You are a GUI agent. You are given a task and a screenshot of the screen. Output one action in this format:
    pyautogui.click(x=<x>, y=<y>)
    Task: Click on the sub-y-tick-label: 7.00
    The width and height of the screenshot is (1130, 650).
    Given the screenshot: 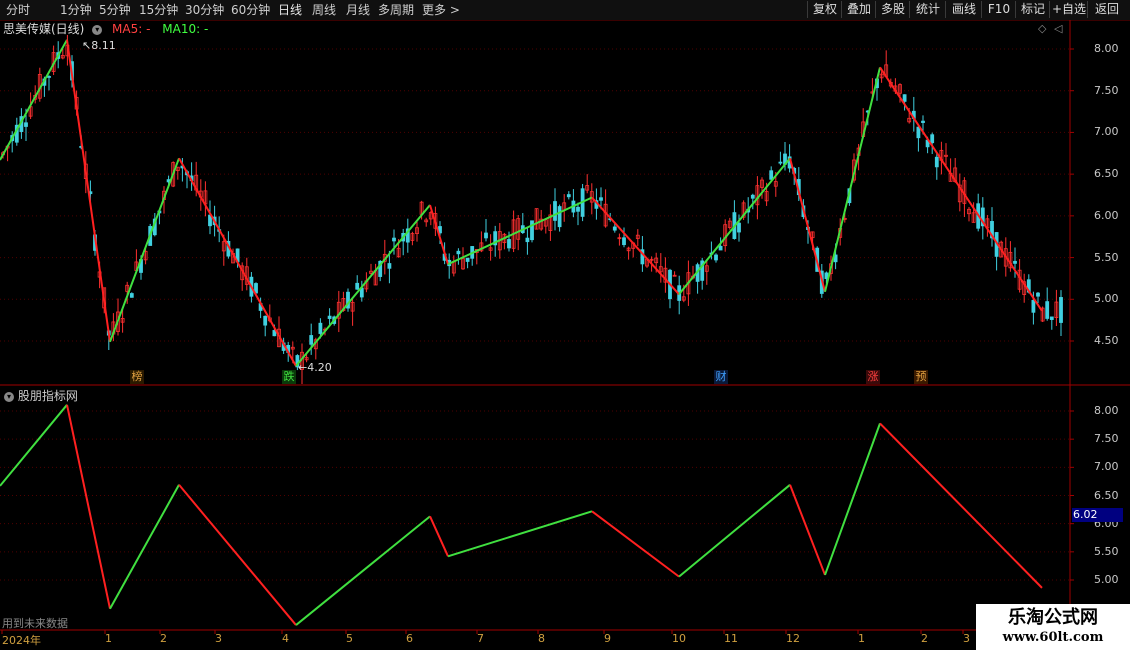 What is the action you would take?
    pyautogui.click(x=1106, y=467)
    